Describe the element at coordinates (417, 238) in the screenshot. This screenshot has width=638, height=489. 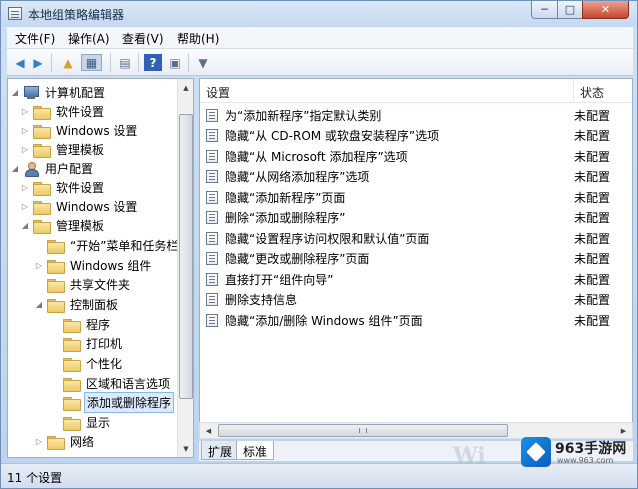
I see `table-row: 隐藏“设置程序访问权限和默认值”页面 未配置` at that location.